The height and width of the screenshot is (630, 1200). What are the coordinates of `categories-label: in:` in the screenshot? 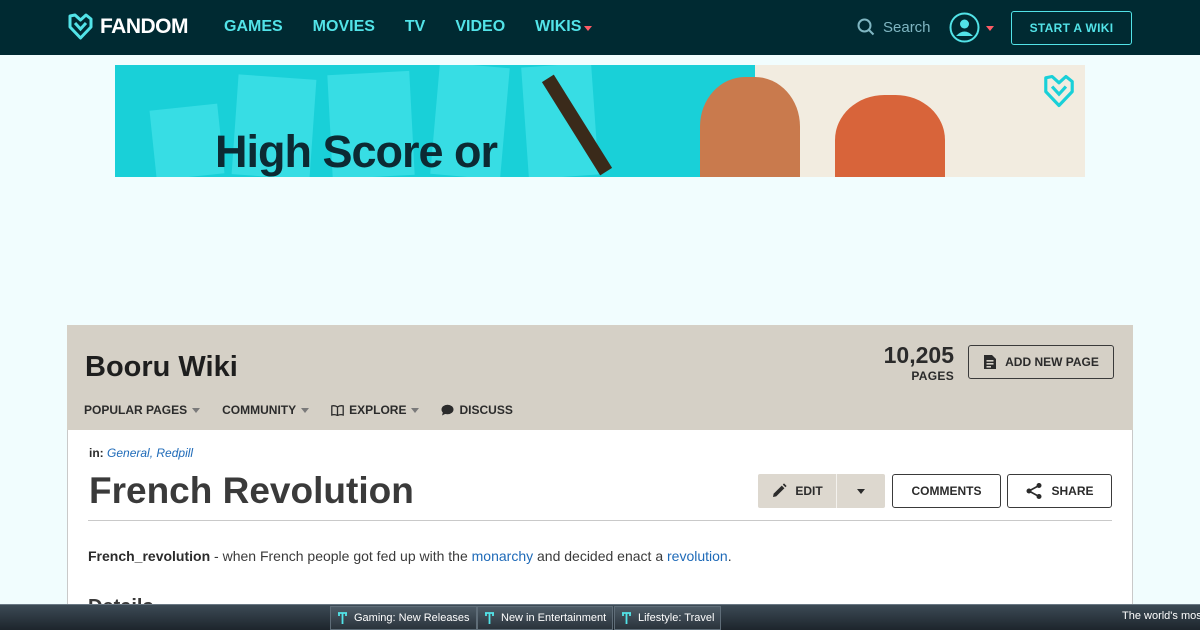 It's located at (96, 453).